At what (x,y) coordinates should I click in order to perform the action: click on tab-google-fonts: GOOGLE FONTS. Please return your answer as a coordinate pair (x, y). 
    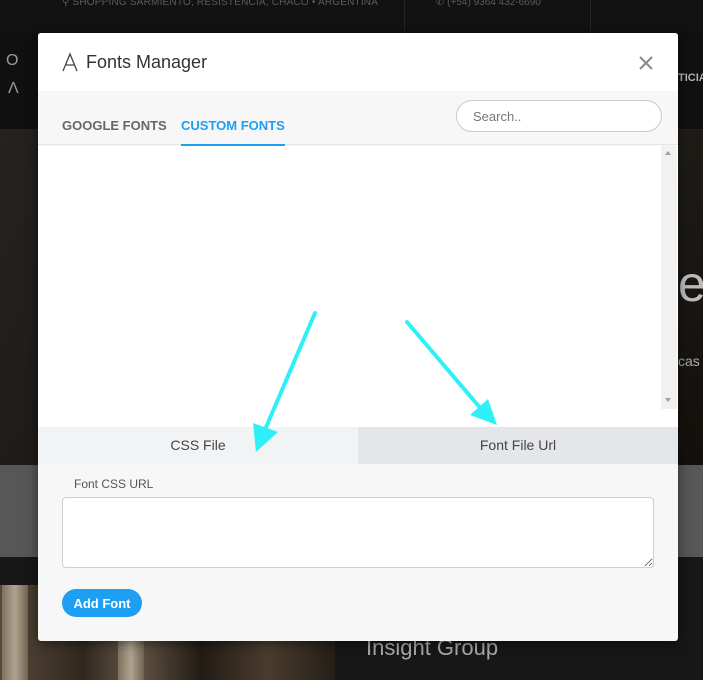
    Looking at the image, I should click on (114, 132).